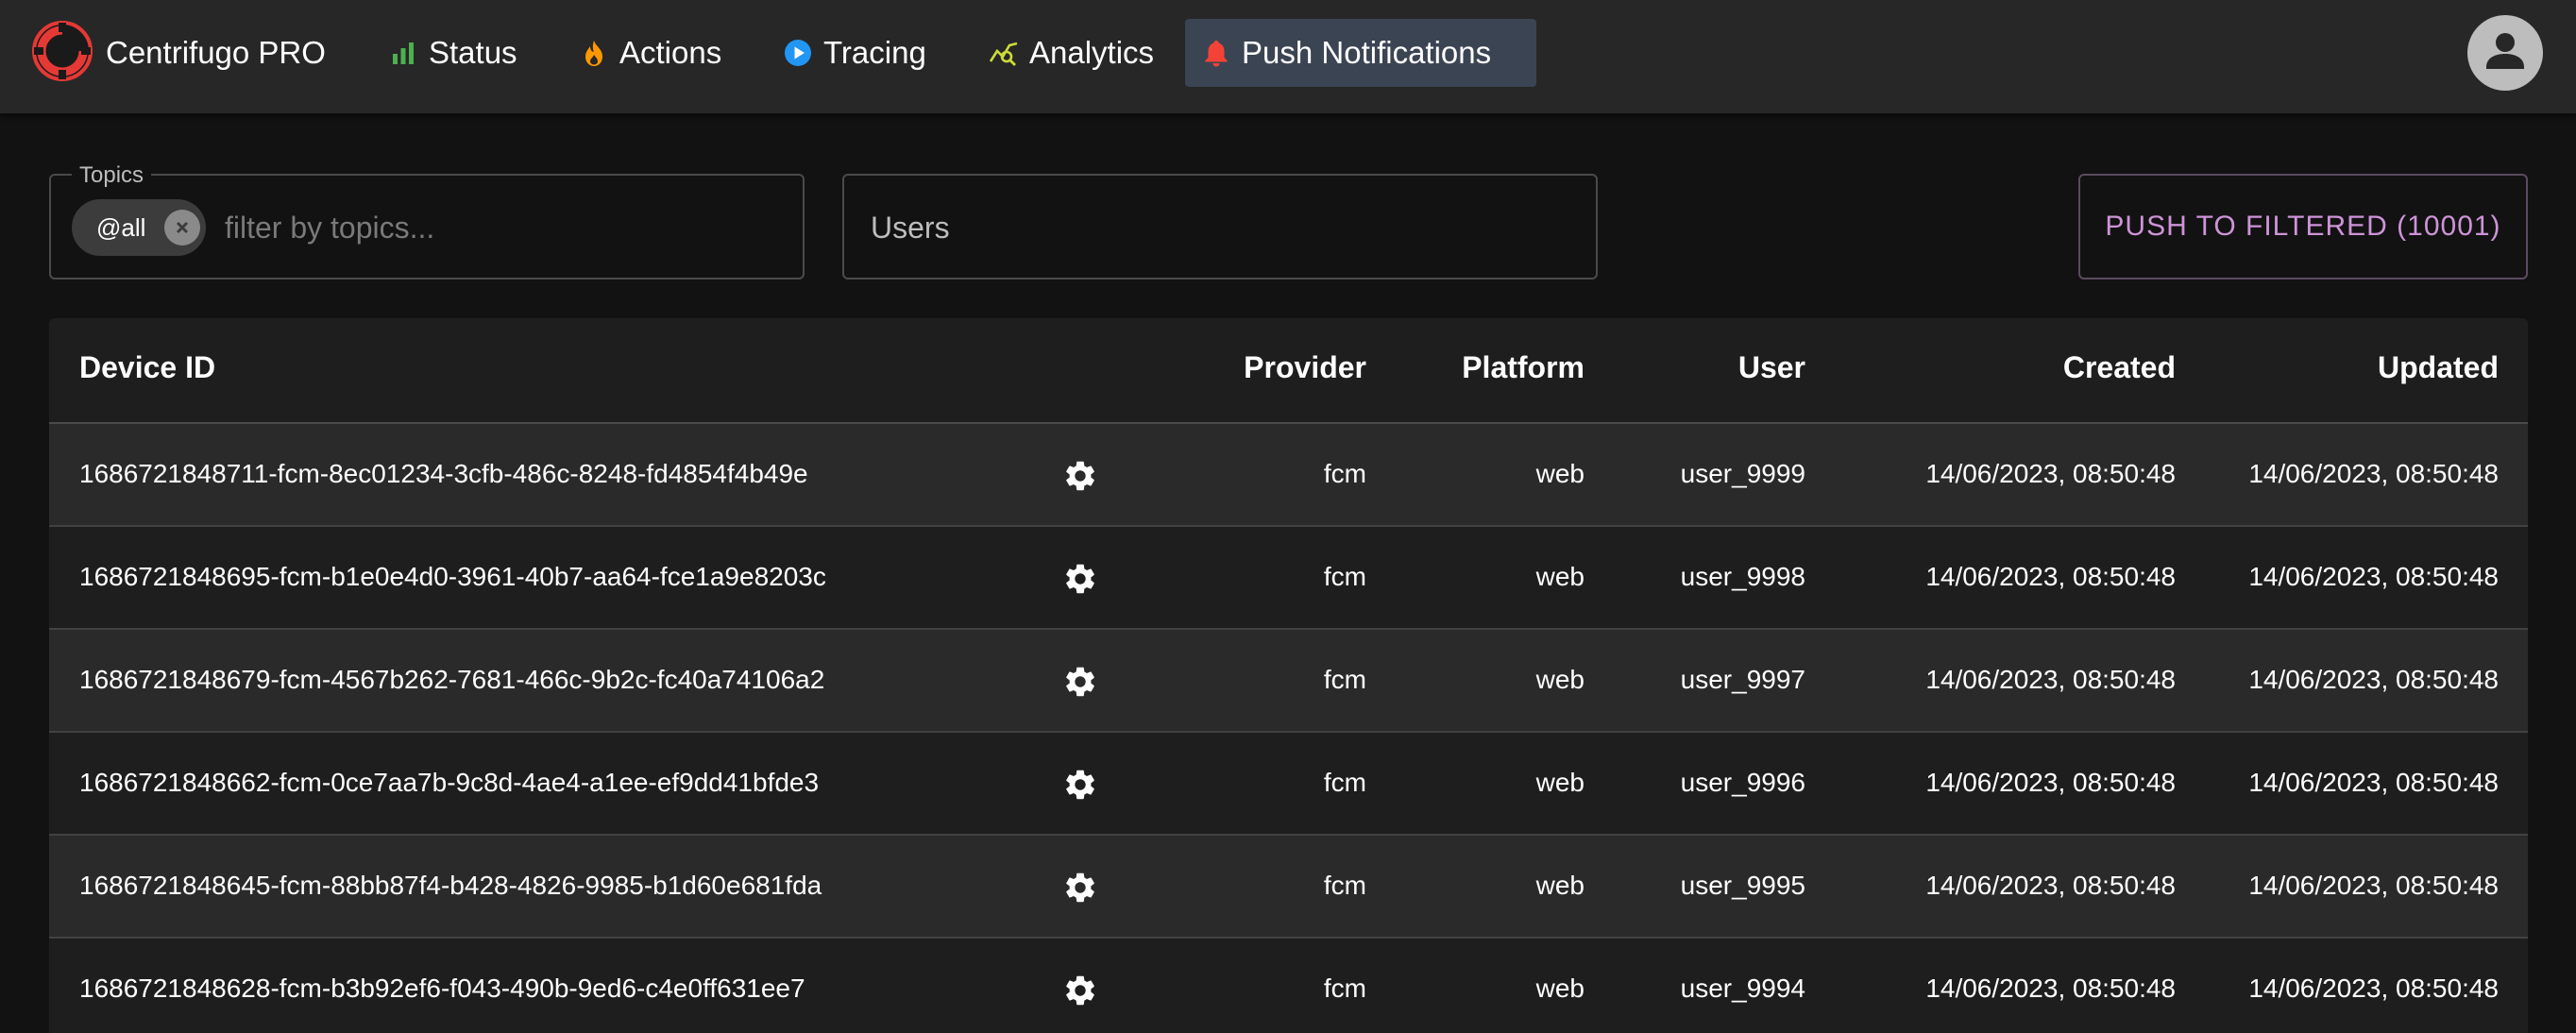 The height and width of the screenshot is (1033, 2576). Describe the element at coordinates (874, 52) in the screenshot. I see `nav-tracing-label: Tracing` at that location.